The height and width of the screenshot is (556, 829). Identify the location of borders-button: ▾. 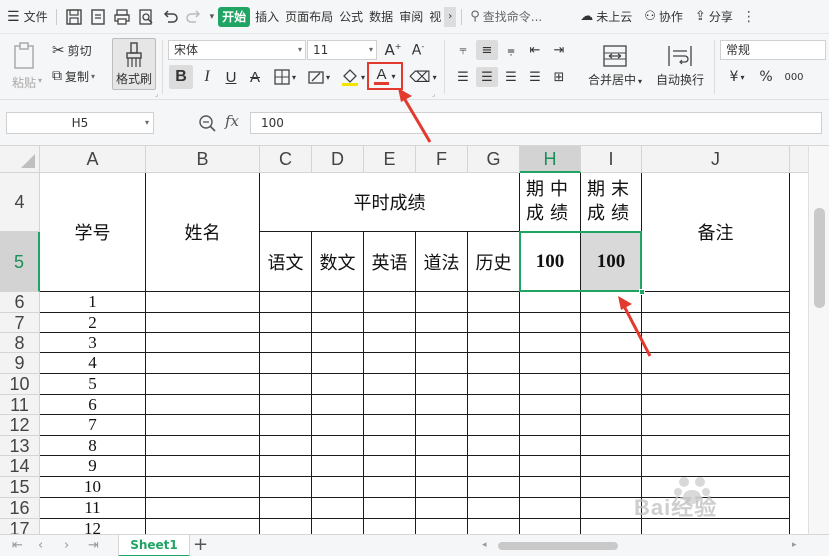
(285, 77).